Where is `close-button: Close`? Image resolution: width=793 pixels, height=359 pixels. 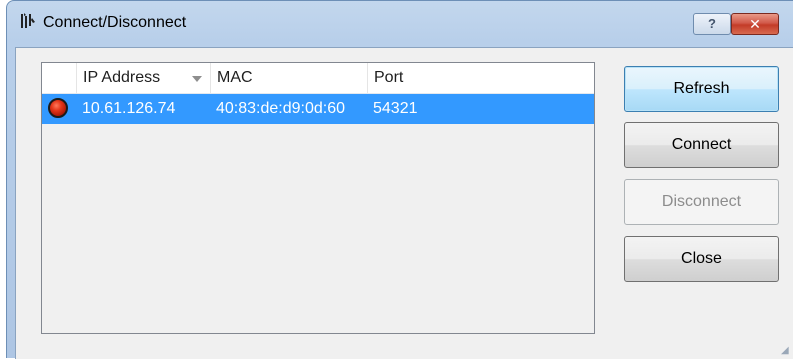
close-button: Close is located at coordinates (701, 259).